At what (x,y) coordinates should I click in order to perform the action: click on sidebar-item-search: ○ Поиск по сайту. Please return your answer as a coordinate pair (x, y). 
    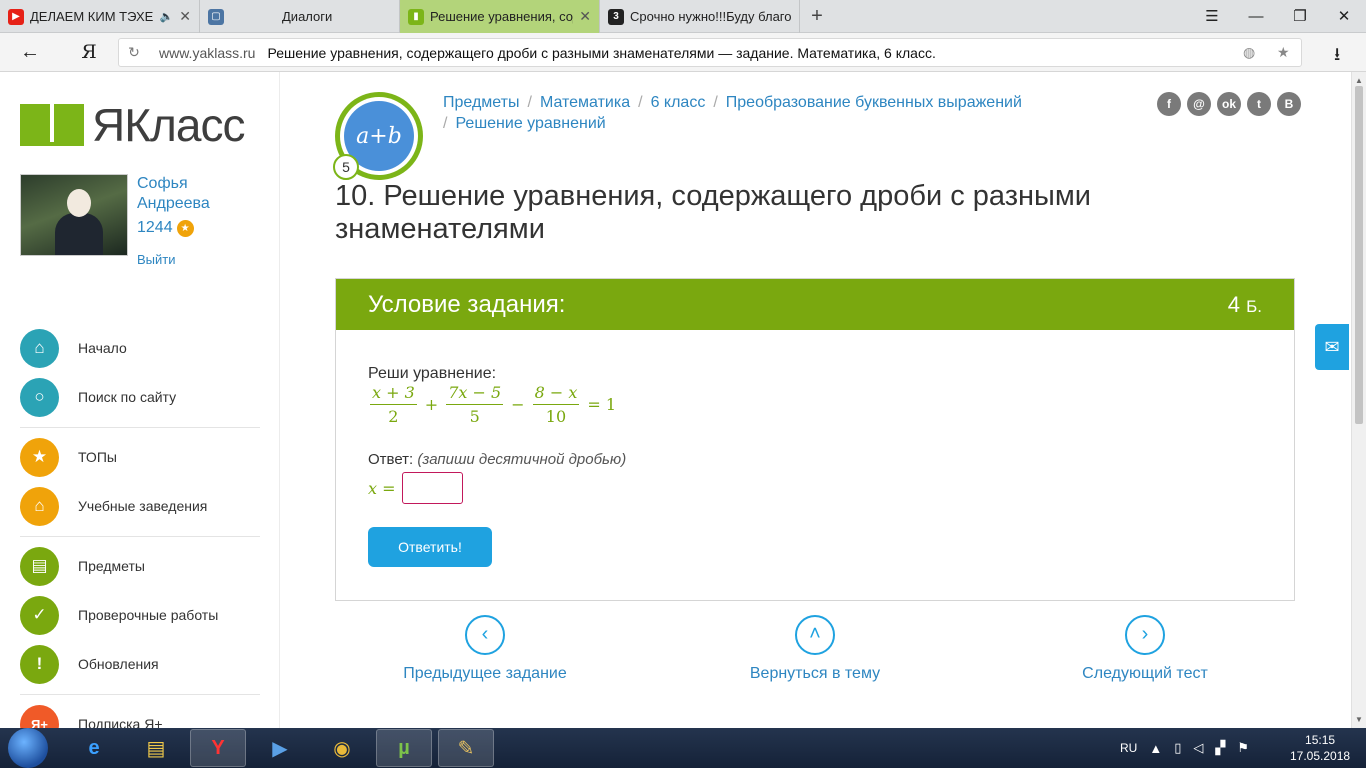
    Looking at the image, I should click on (98, 397).